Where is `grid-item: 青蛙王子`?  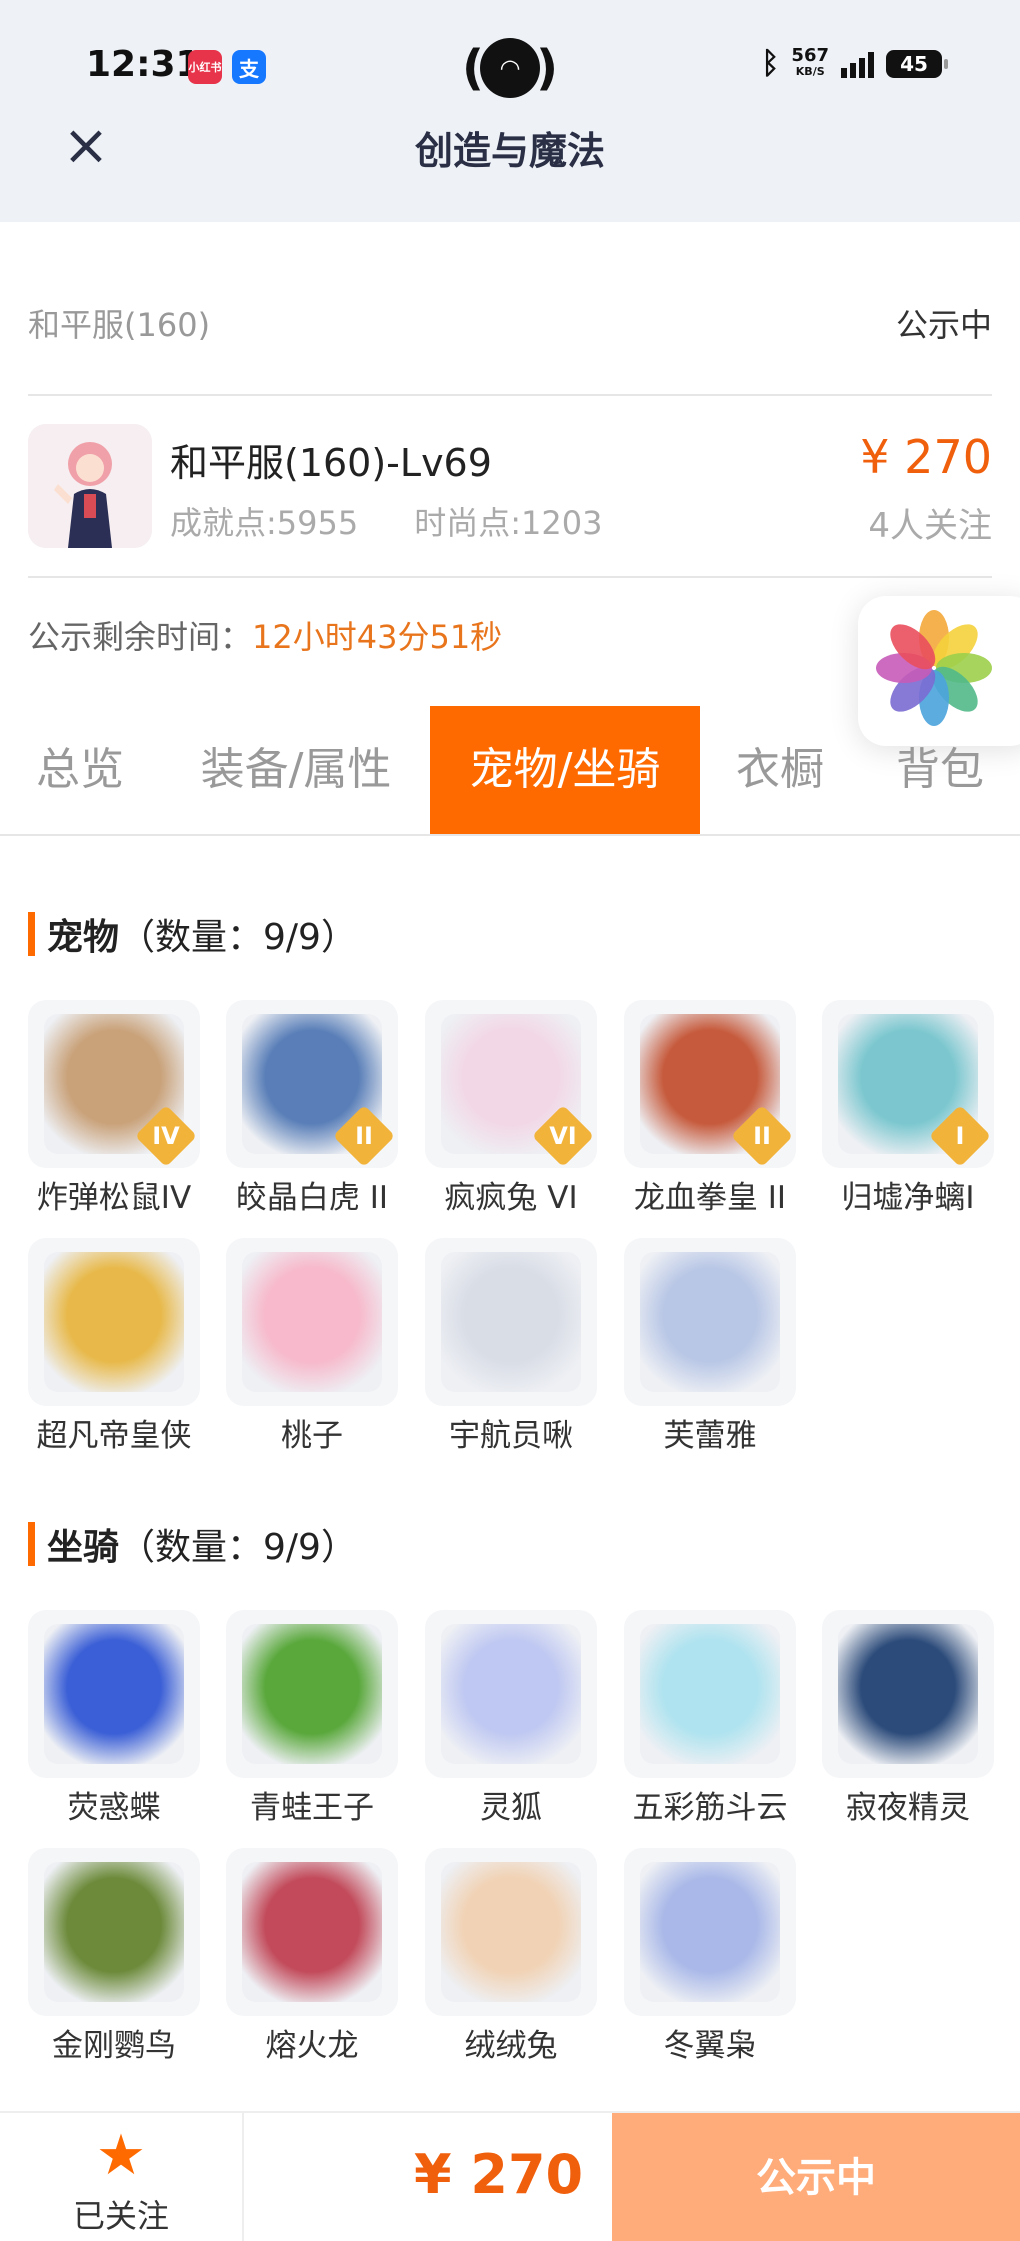 grid-item: 青蛙王子 is located at coordinates (312, 1718).